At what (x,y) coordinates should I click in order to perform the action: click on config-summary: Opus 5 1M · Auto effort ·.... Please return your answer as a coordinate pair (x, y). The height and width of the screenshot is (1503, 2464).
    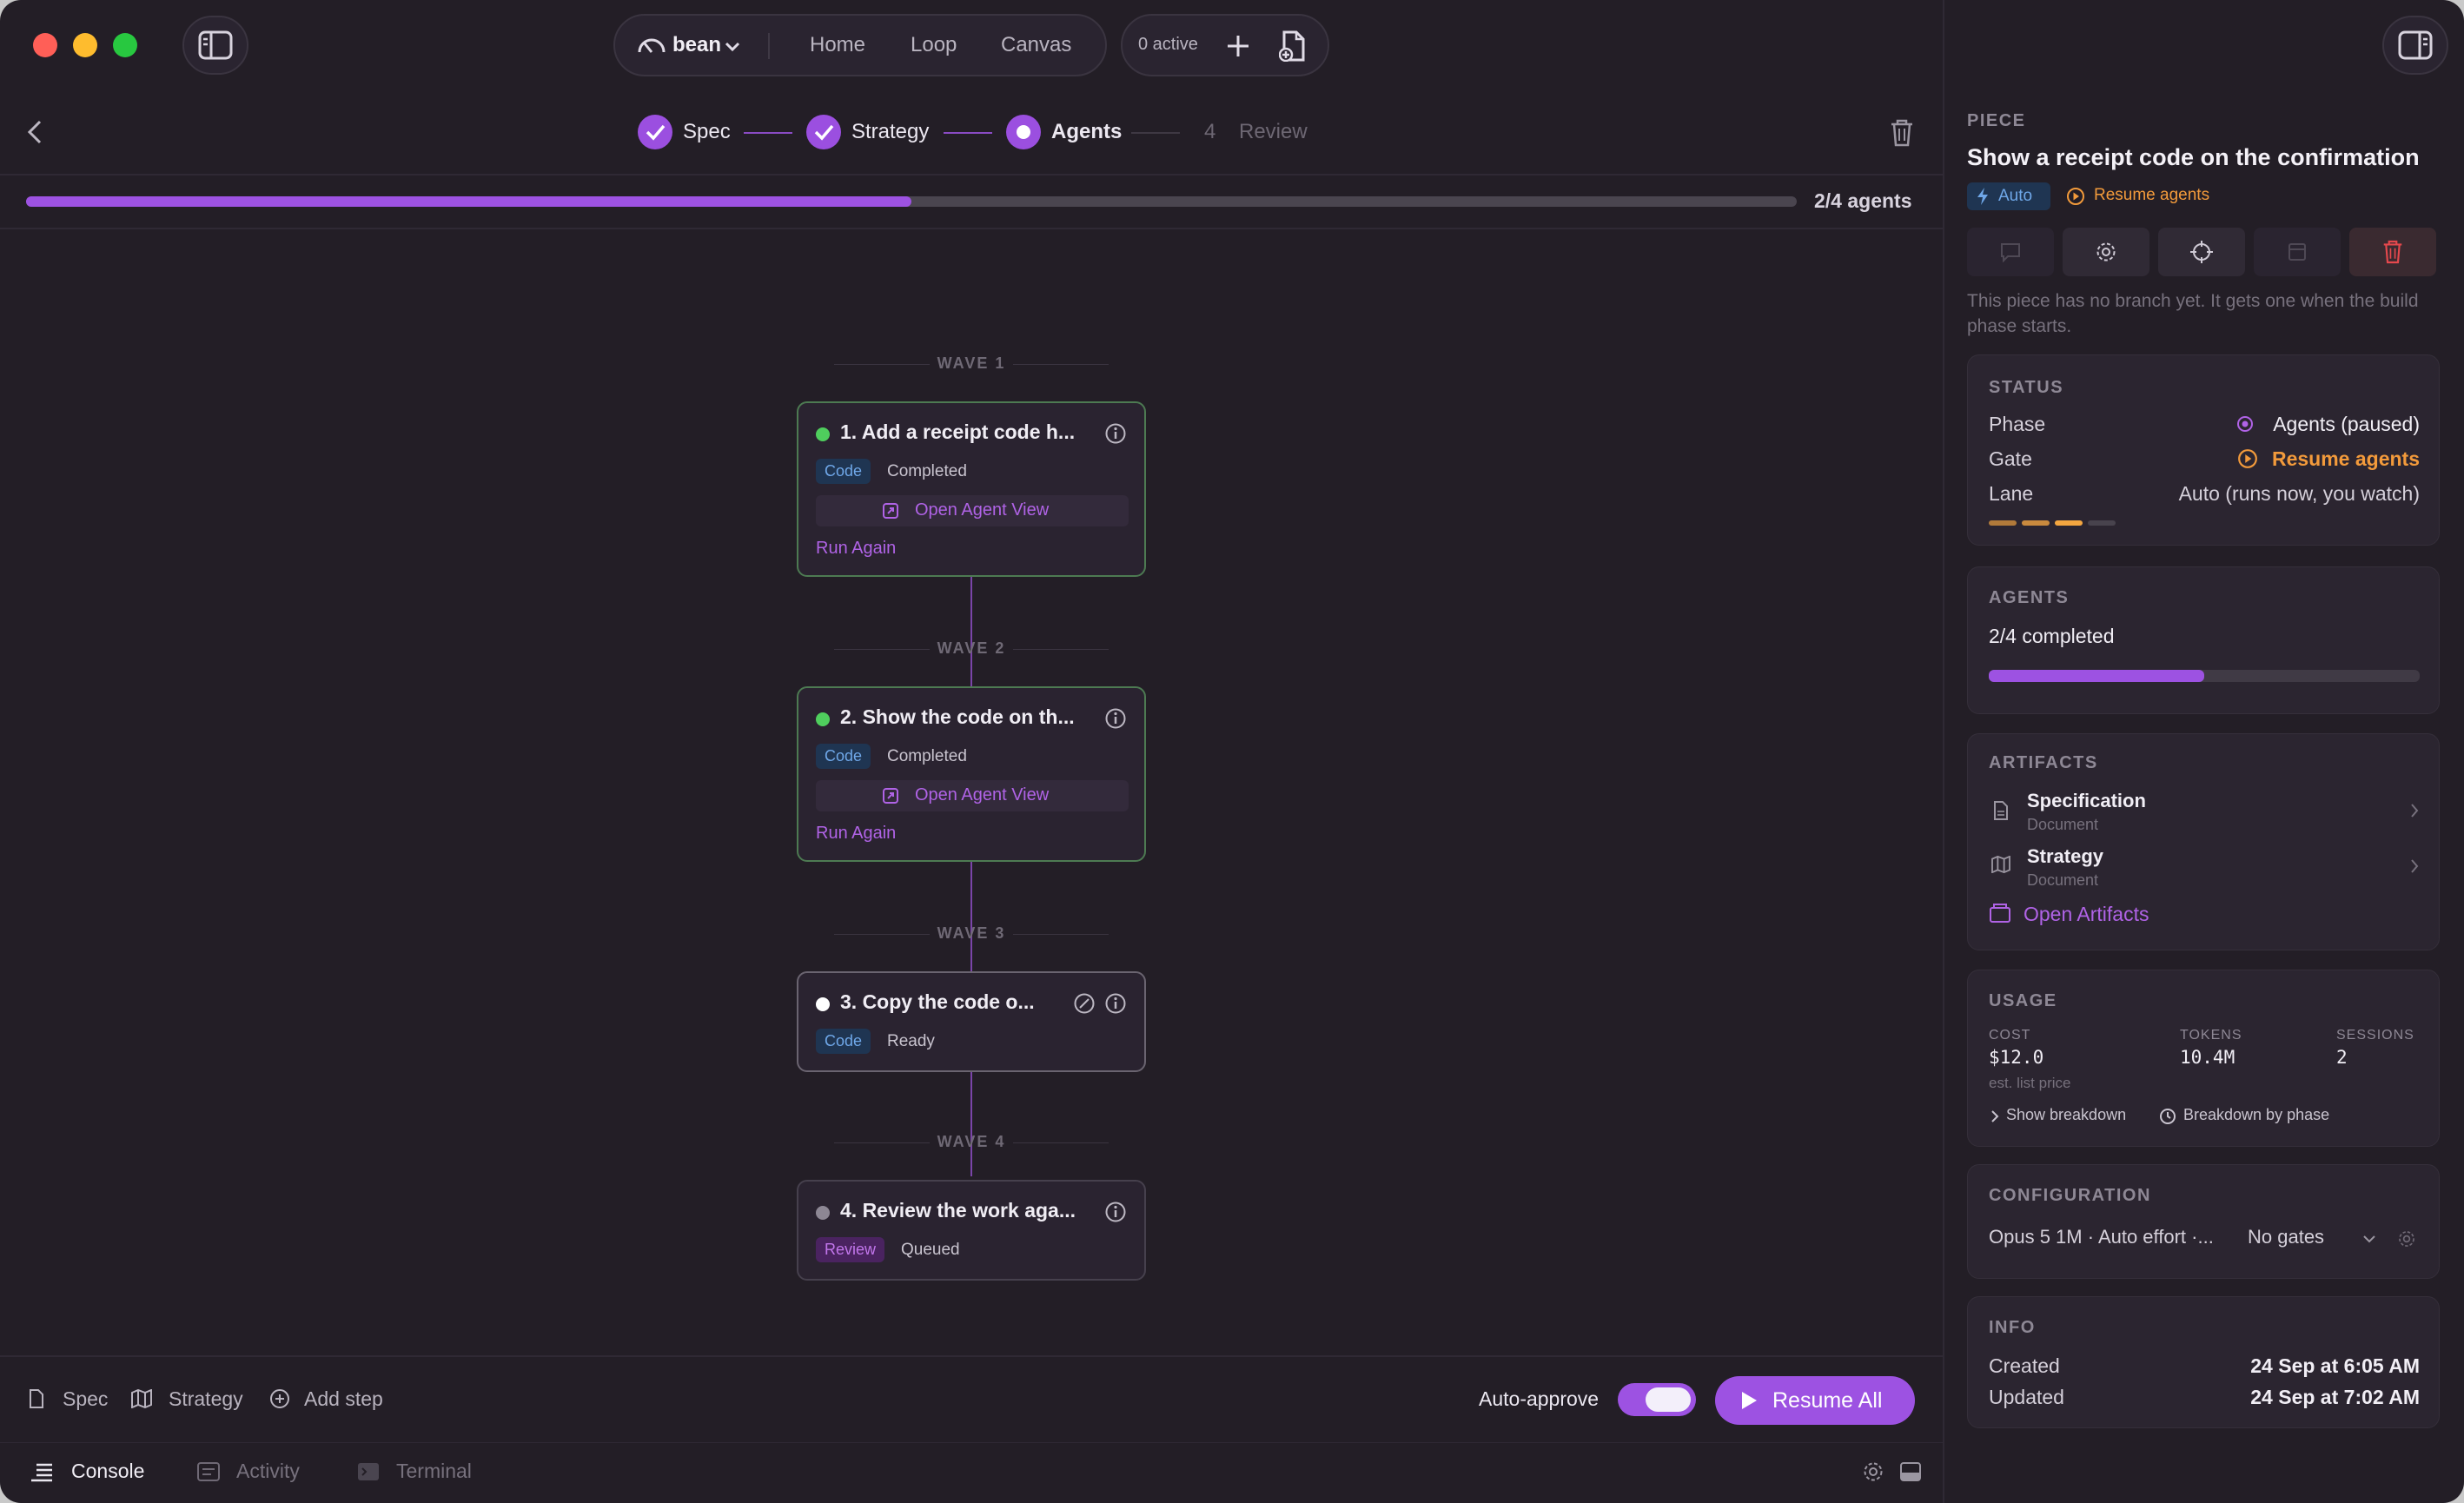
    Looking at the image, I should click on (2101, 1237).